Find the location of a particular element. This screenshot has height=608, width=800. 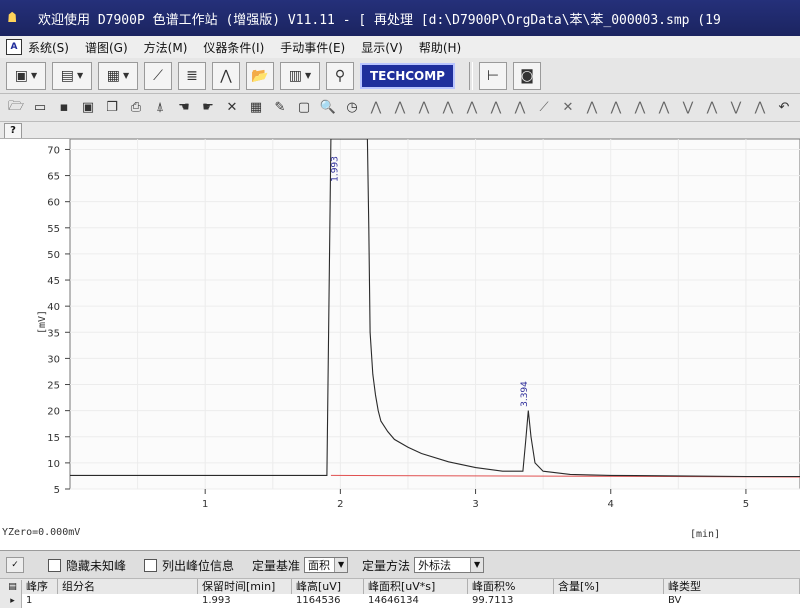

list-peak-info-checkbox: 列出峰位信息 is located at coordinates (191, 565).